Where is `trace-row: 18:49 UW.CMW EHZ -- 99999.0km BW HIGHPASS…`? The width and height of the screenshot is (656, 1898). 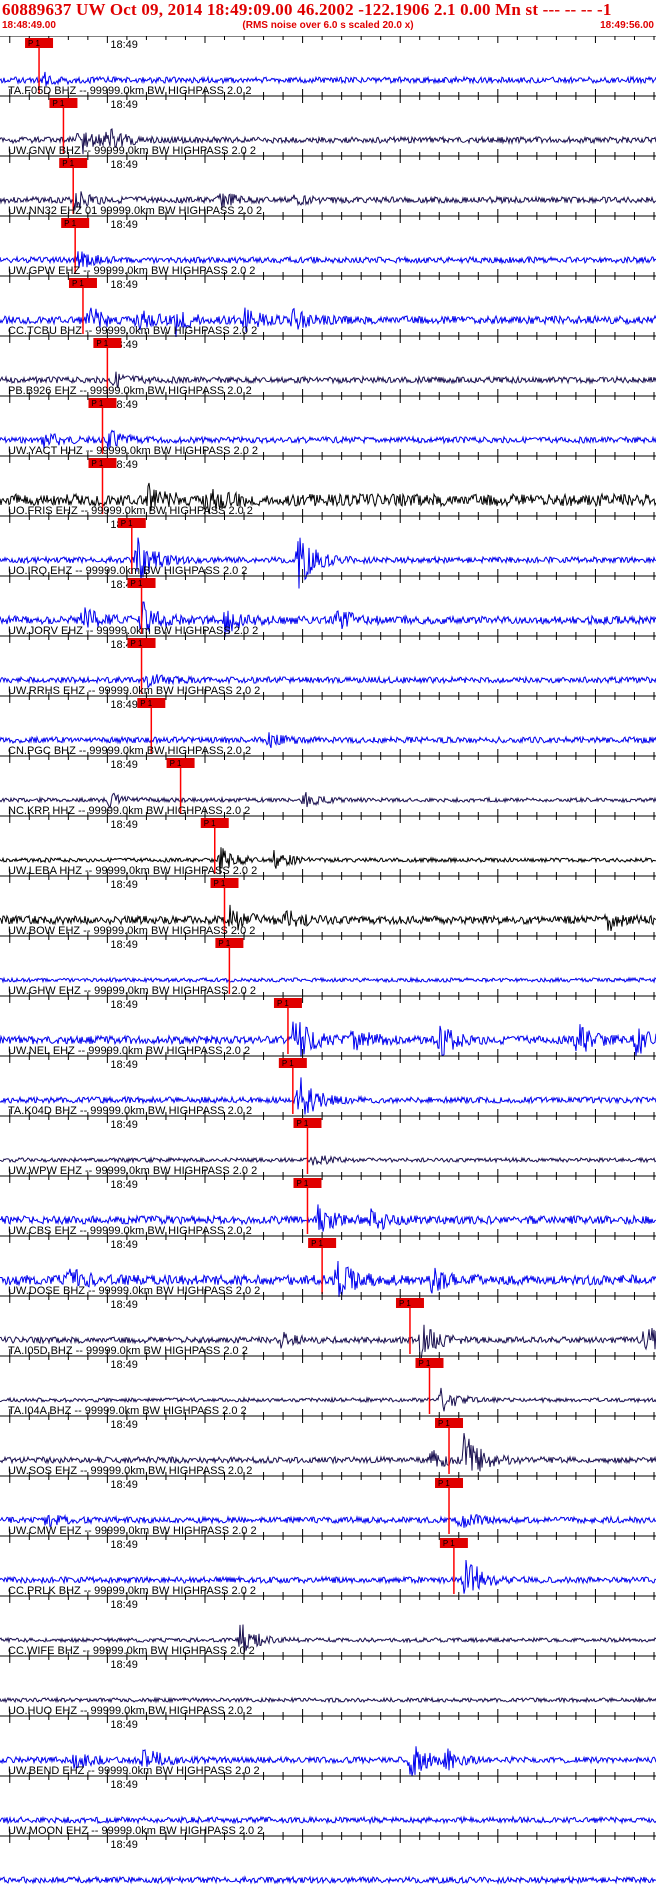
trace-row: 18:49 UW.CMW EHZ -- 99999.0km BW HIGHPASS… is located at coordinates (328, 1559).